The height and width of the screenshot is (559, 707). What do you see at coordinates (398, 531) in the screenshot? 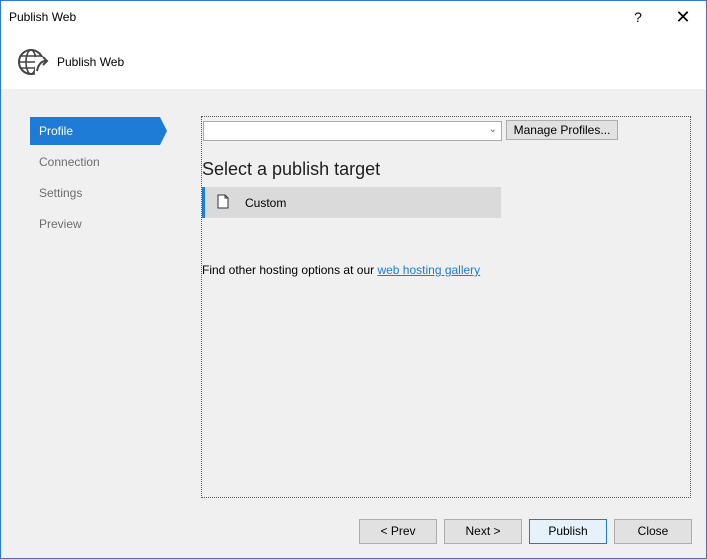
I see `prev-button: < Prev` at bounding box center [398, 531].